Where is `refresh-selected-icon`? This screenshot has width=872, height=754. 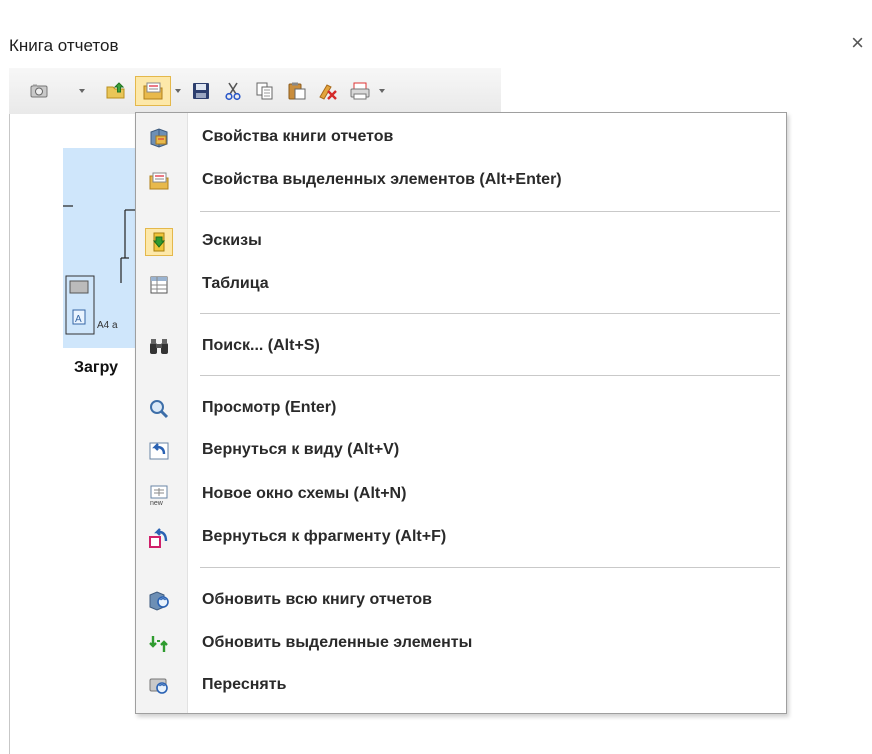 refresh-selected-icon is located at coordinates (159, 644).